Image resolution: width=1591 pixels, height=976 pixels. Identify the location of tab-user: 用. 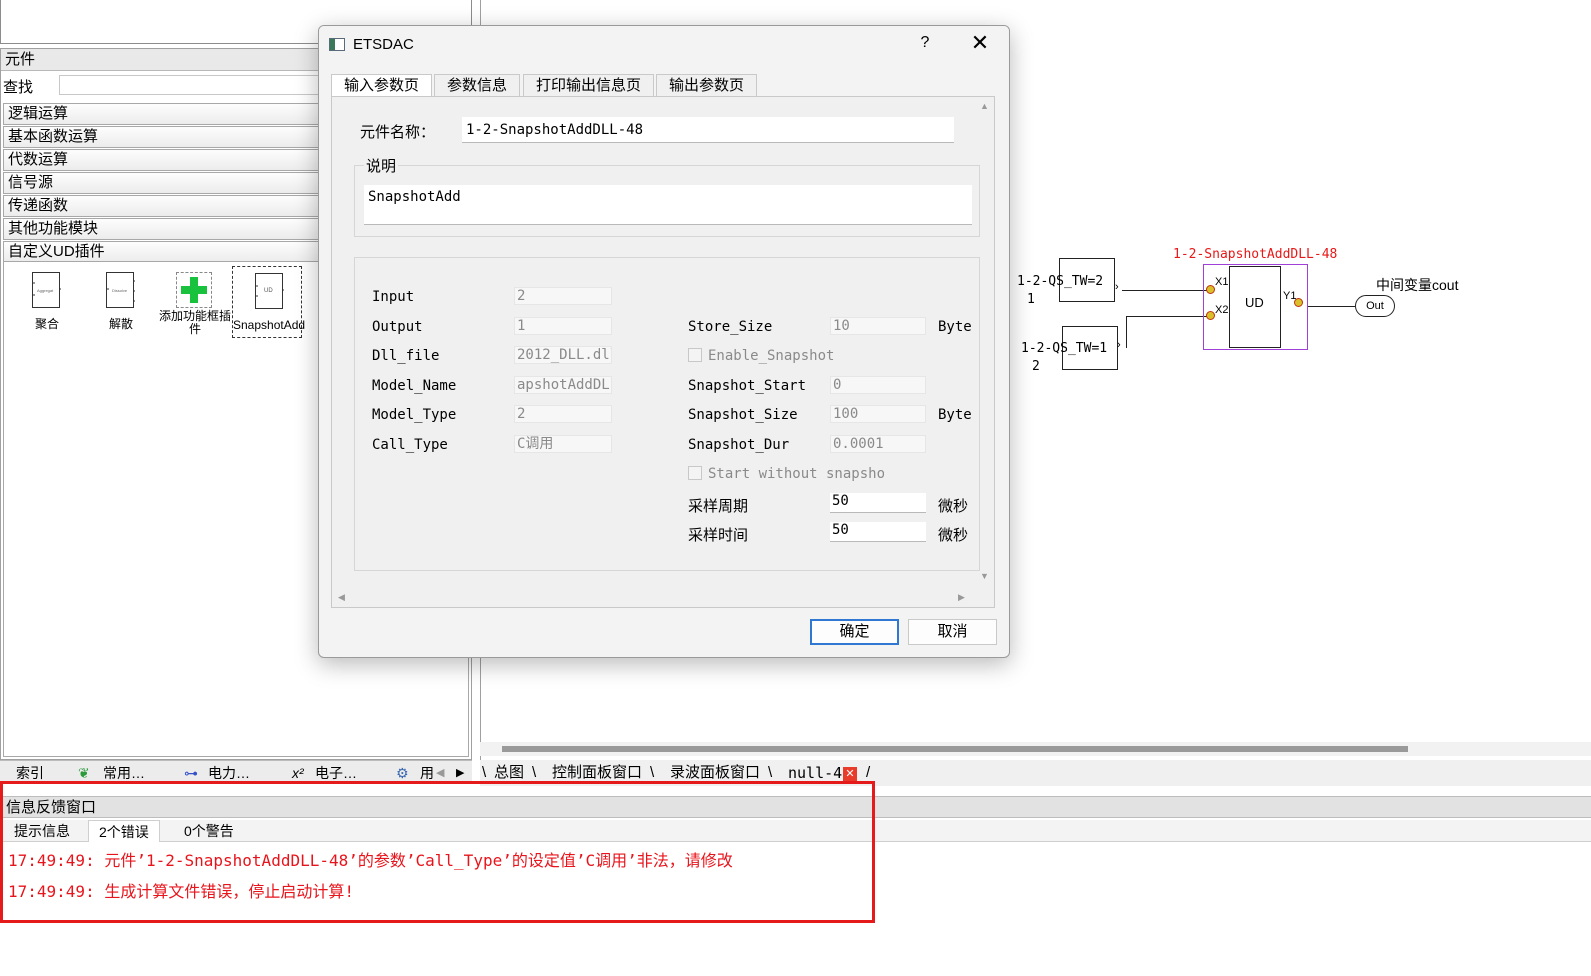
(427, 773).